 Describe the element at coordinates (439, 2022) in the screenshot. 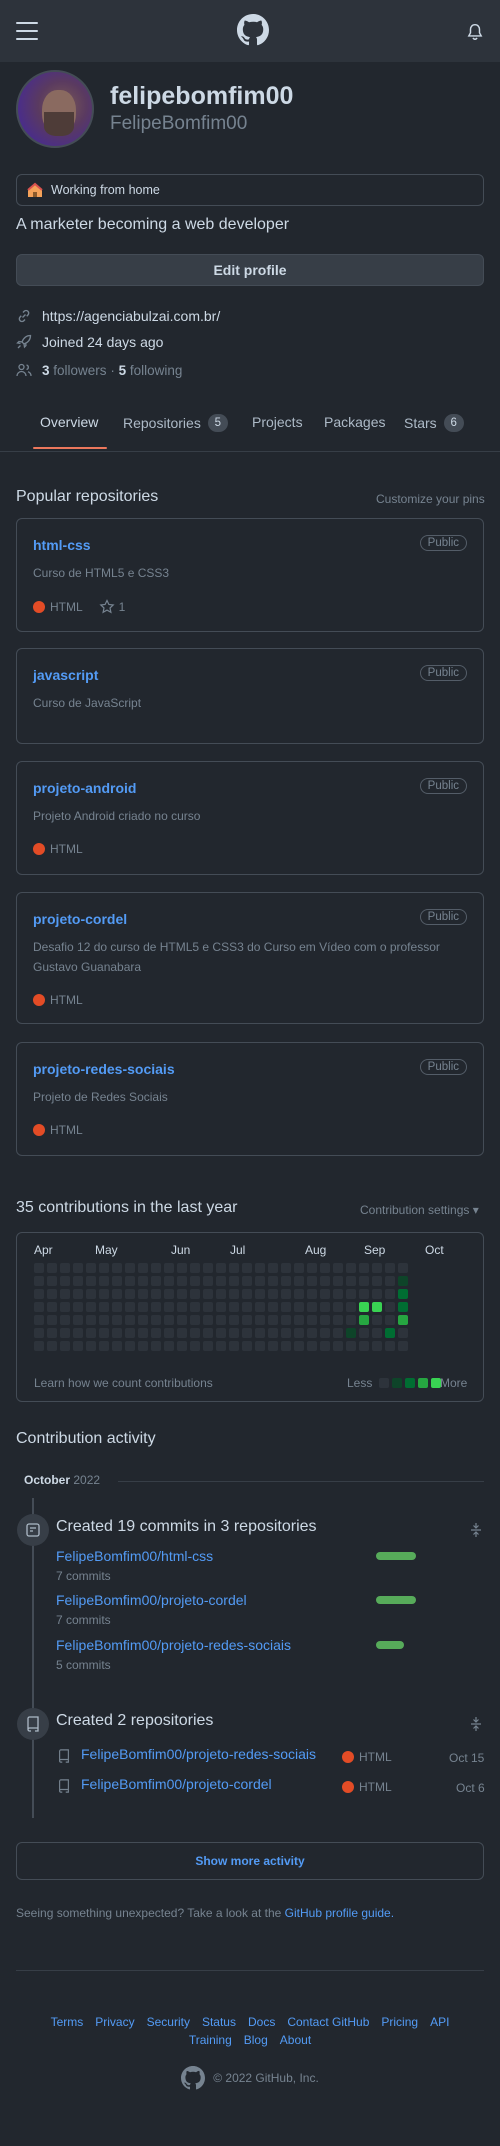

I see `footer-link-api: API` at that location.